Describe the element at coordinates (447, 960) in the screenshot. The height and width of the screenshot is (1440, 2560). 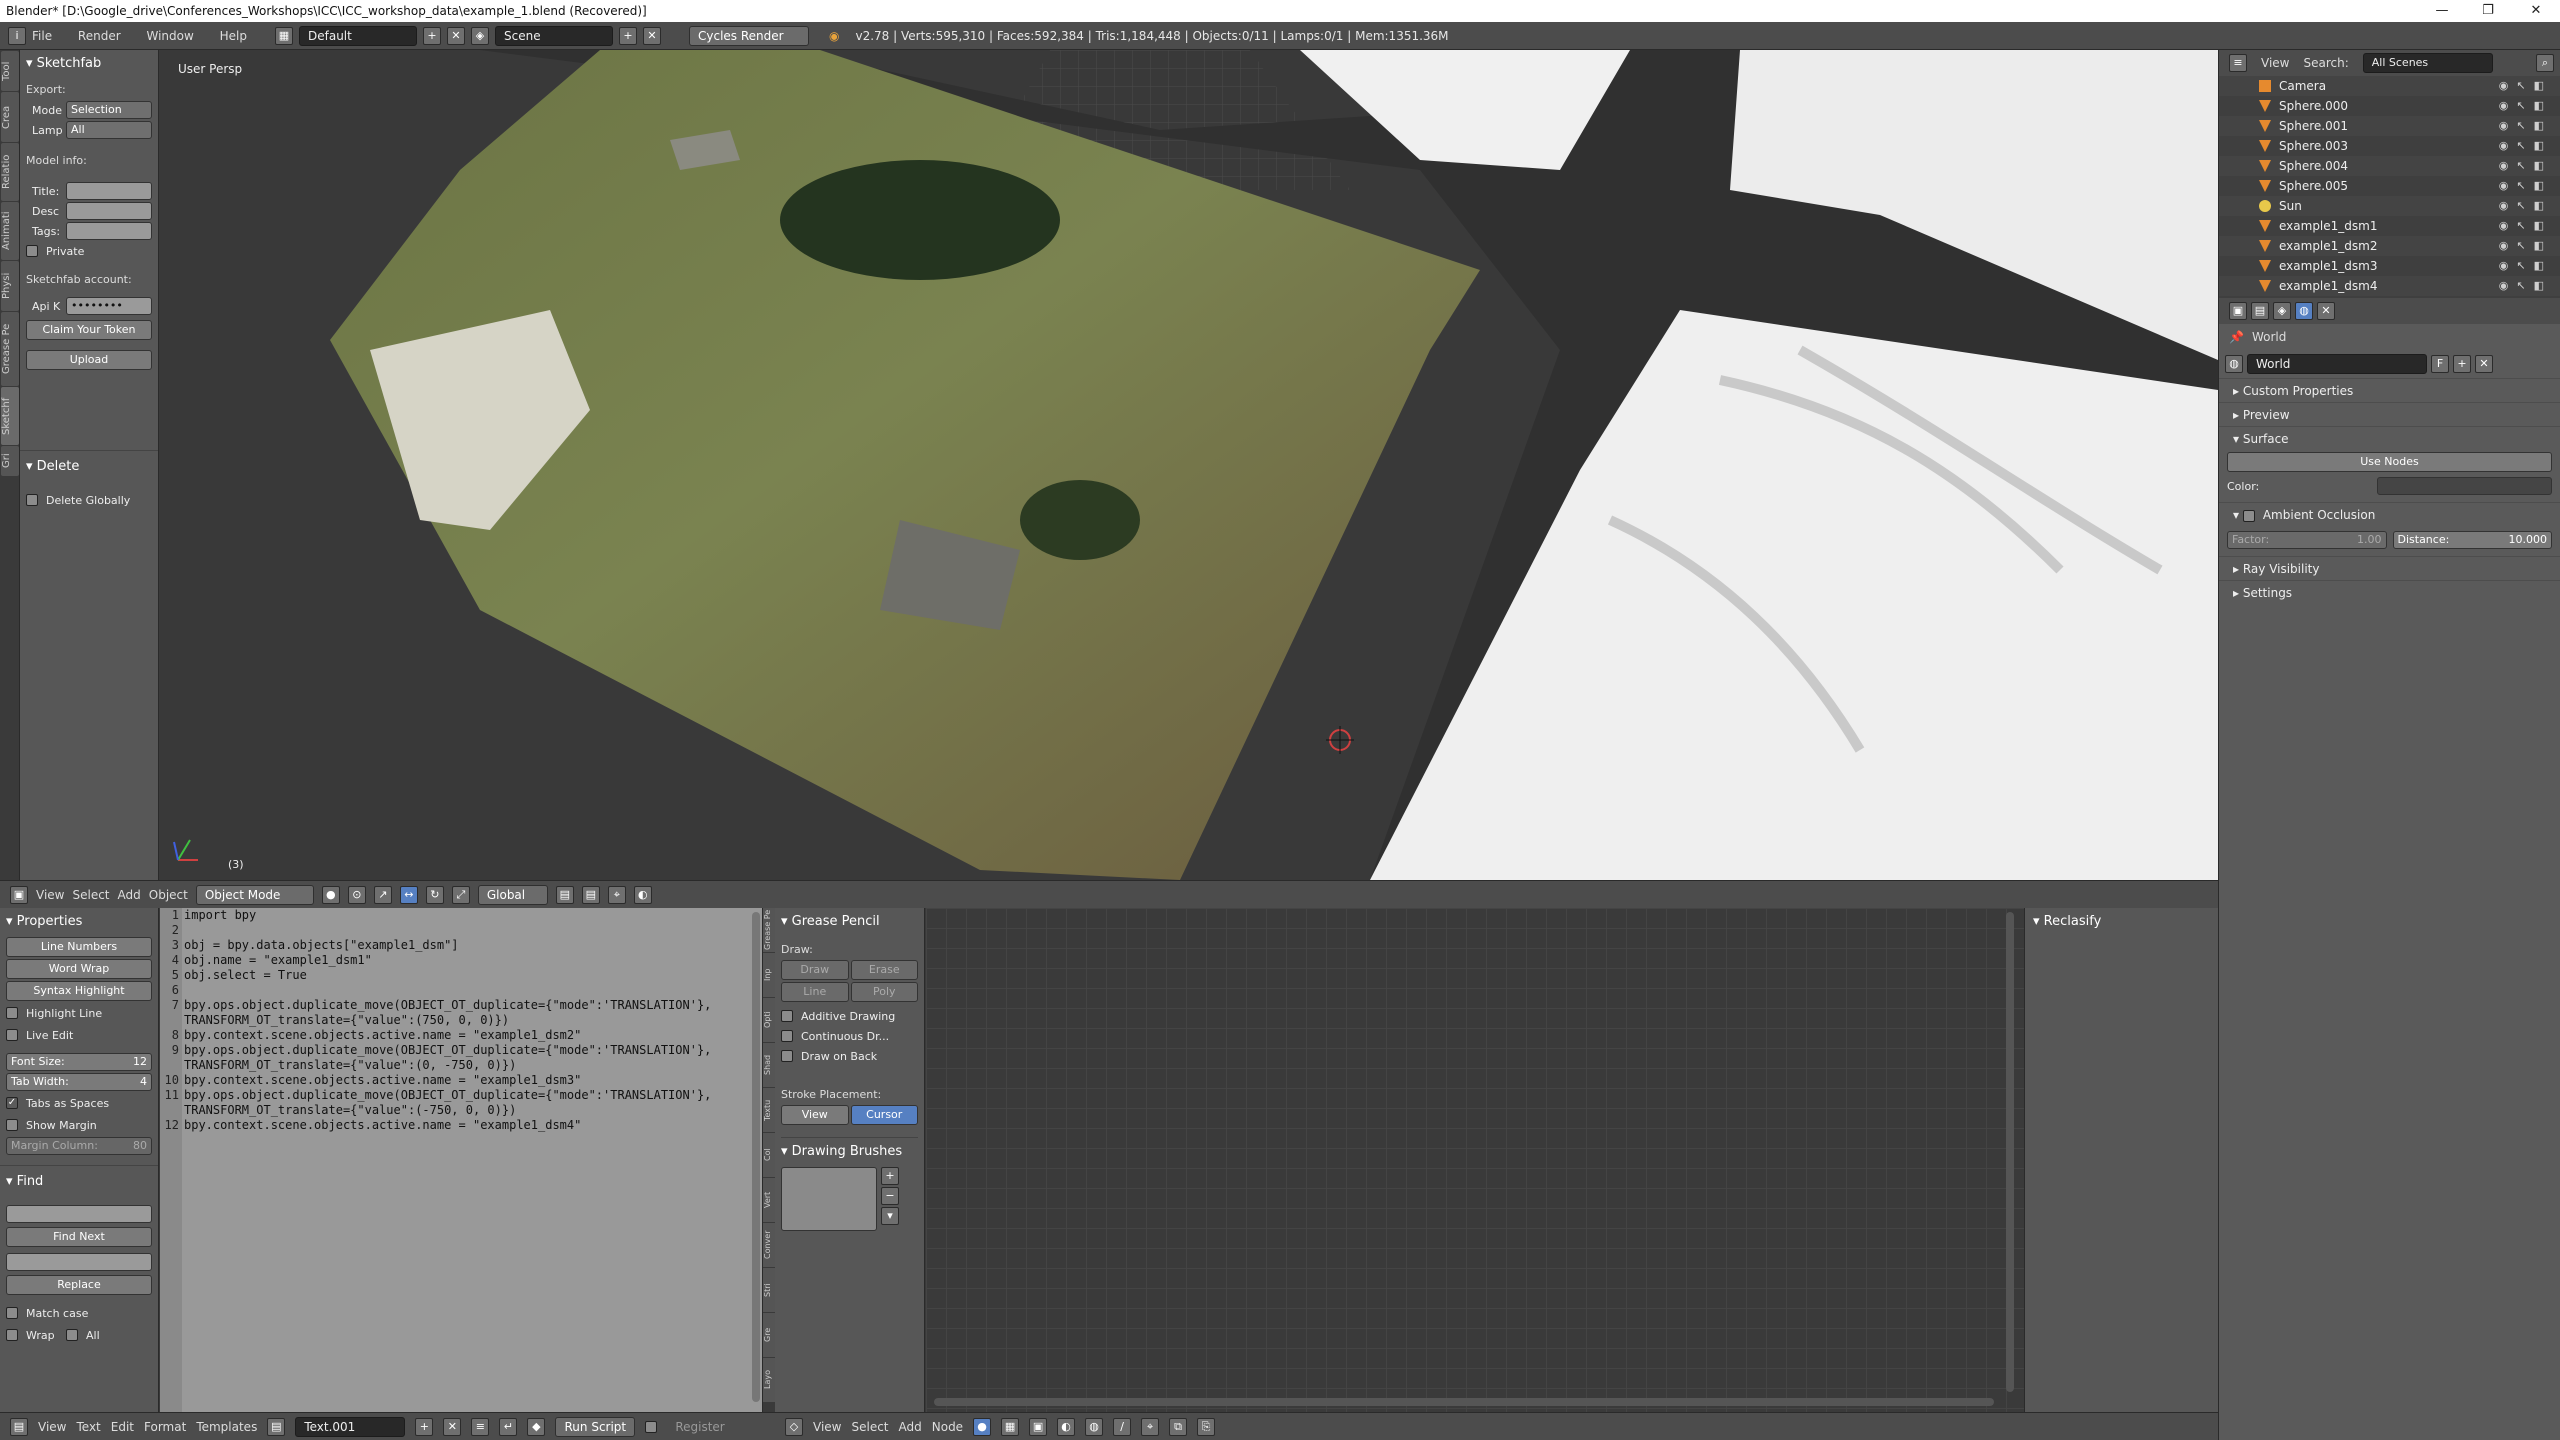
I see `code-line: obj.name = "example1_dsm1"` at that location.